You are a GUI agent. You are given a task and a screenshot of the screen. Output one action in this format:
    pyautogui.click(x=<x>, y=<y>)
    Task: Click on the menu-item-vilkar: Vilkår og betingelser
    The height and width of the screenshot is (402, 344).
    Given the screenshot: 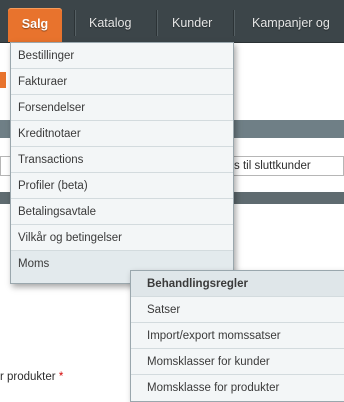 What is the action you would take?
    pyautogui.click(x=122, y=238)
    